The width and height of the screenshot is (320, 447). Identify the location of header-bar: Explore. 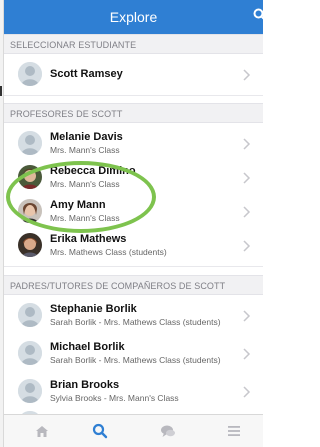
(133, 17).